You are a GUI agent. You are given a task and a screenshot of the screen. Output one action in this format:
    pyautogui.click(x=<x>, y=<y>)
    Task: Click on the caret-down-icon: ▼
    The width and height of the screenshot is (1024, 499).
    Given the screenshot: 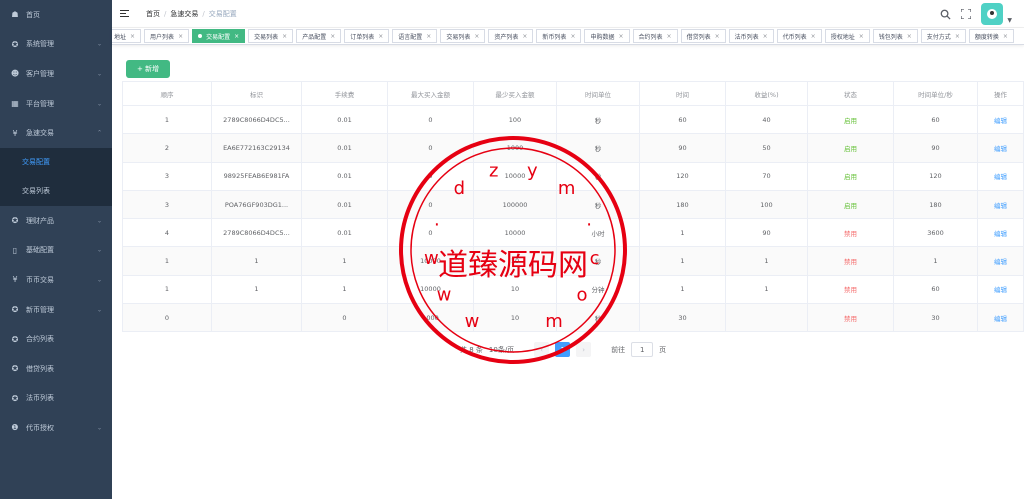 What is the action you would take?
    pyautogui.click(x=1009, y=20)
    